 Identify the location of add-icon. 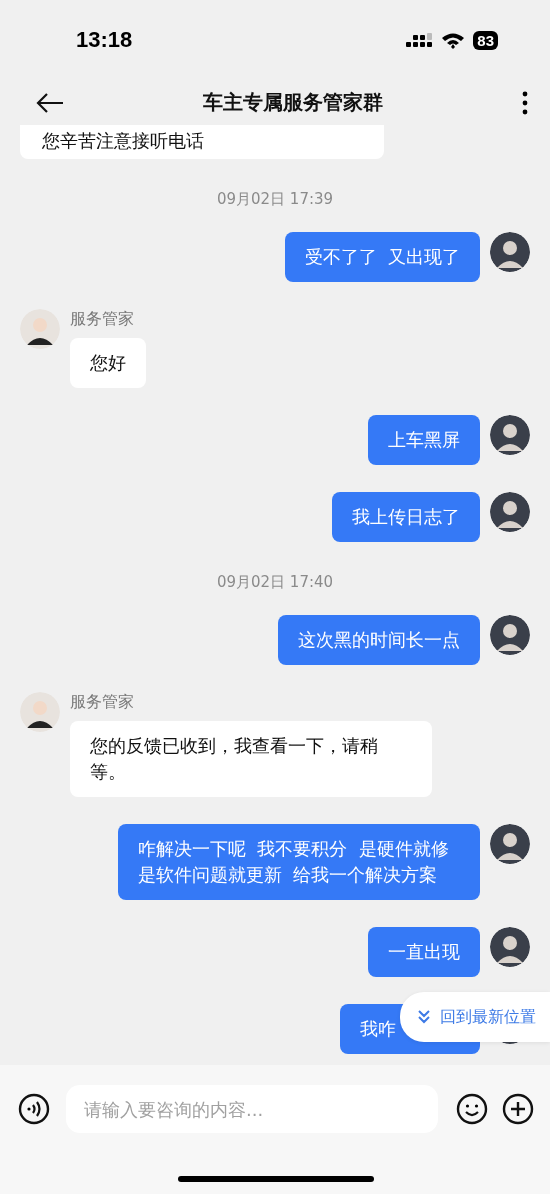
(518, 1109).